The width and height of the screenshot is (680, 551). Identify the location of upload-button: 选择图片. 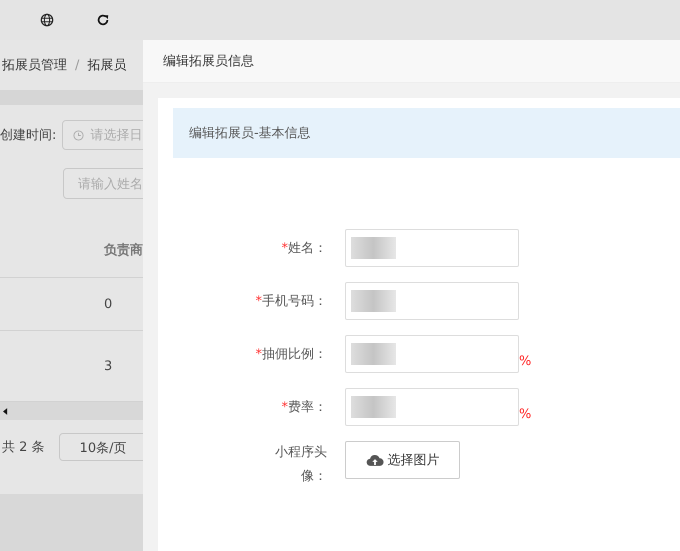
(402, 460).